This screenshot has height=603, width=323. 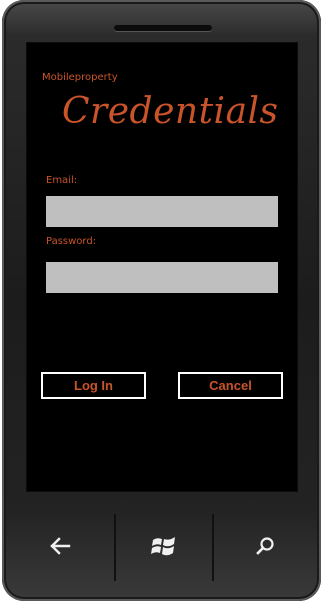 I want to click on hardware-button-bar, so click(x=161, y=547).